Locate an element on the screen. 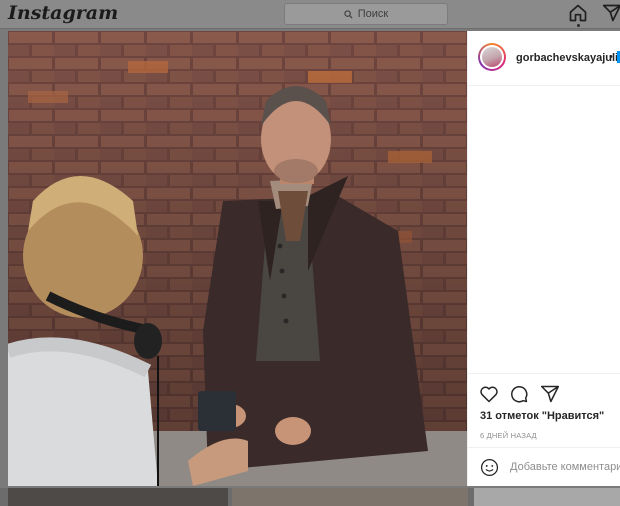 This screenshot has height=506, width=620. avatar-image is located at coordinates (492, 57).